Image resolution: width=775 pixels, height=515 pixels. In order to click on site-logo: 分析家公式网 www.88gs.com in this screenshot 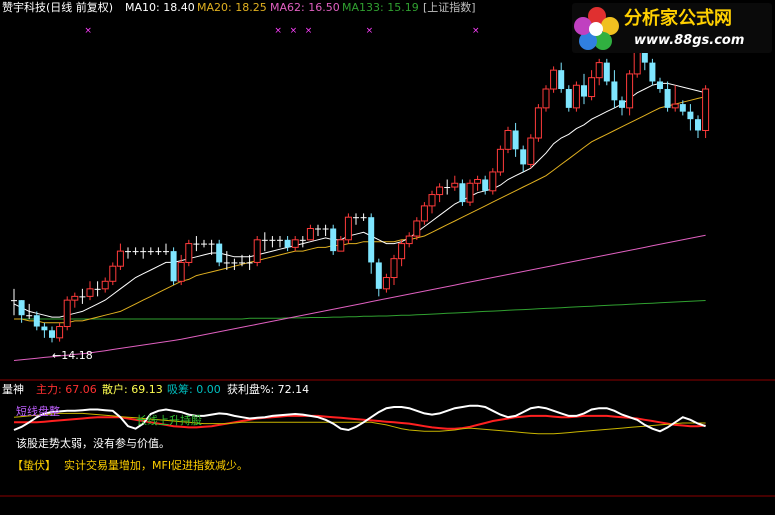, I will do `click(672, 28)`.